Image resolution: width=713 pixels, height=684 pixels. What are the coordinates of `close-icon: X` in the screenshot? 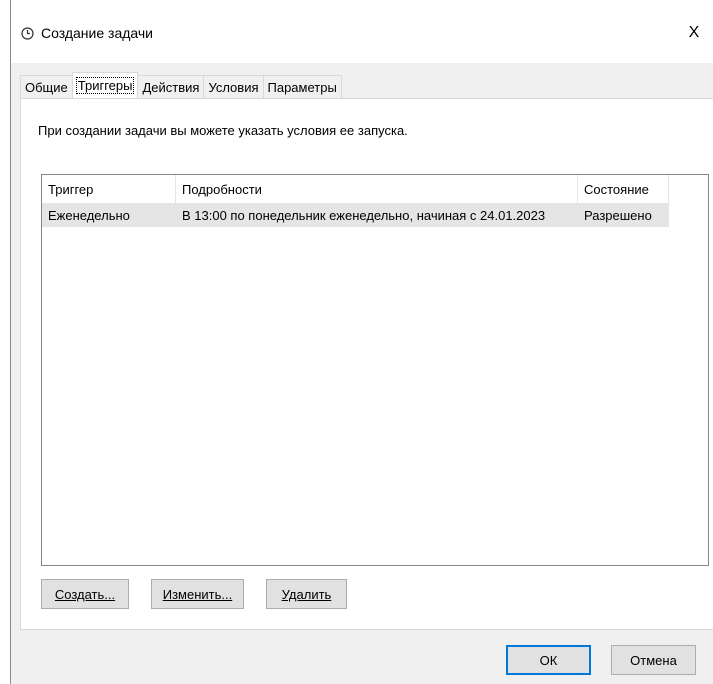 It's located at (694, 32).